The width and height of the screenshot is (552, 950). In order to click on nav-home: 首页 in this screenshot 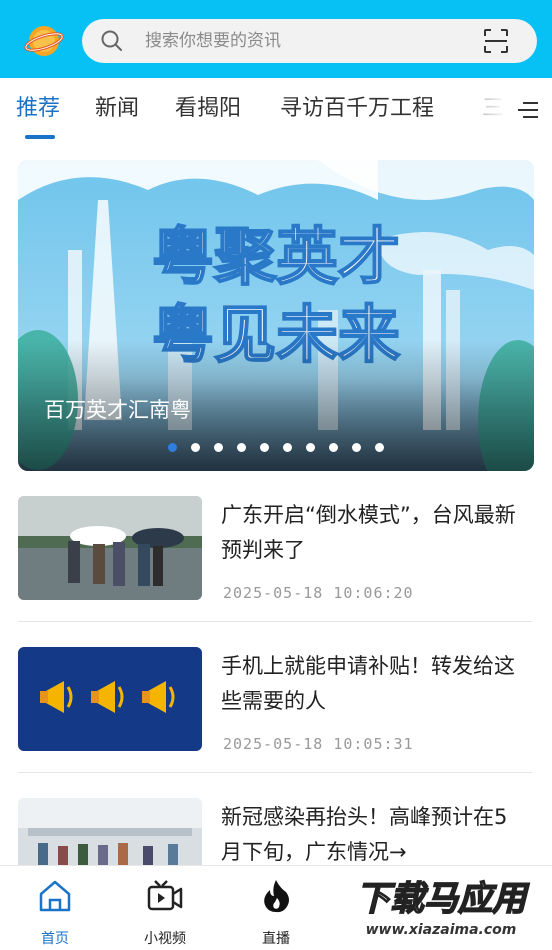, I will do `click(55, 911)`.